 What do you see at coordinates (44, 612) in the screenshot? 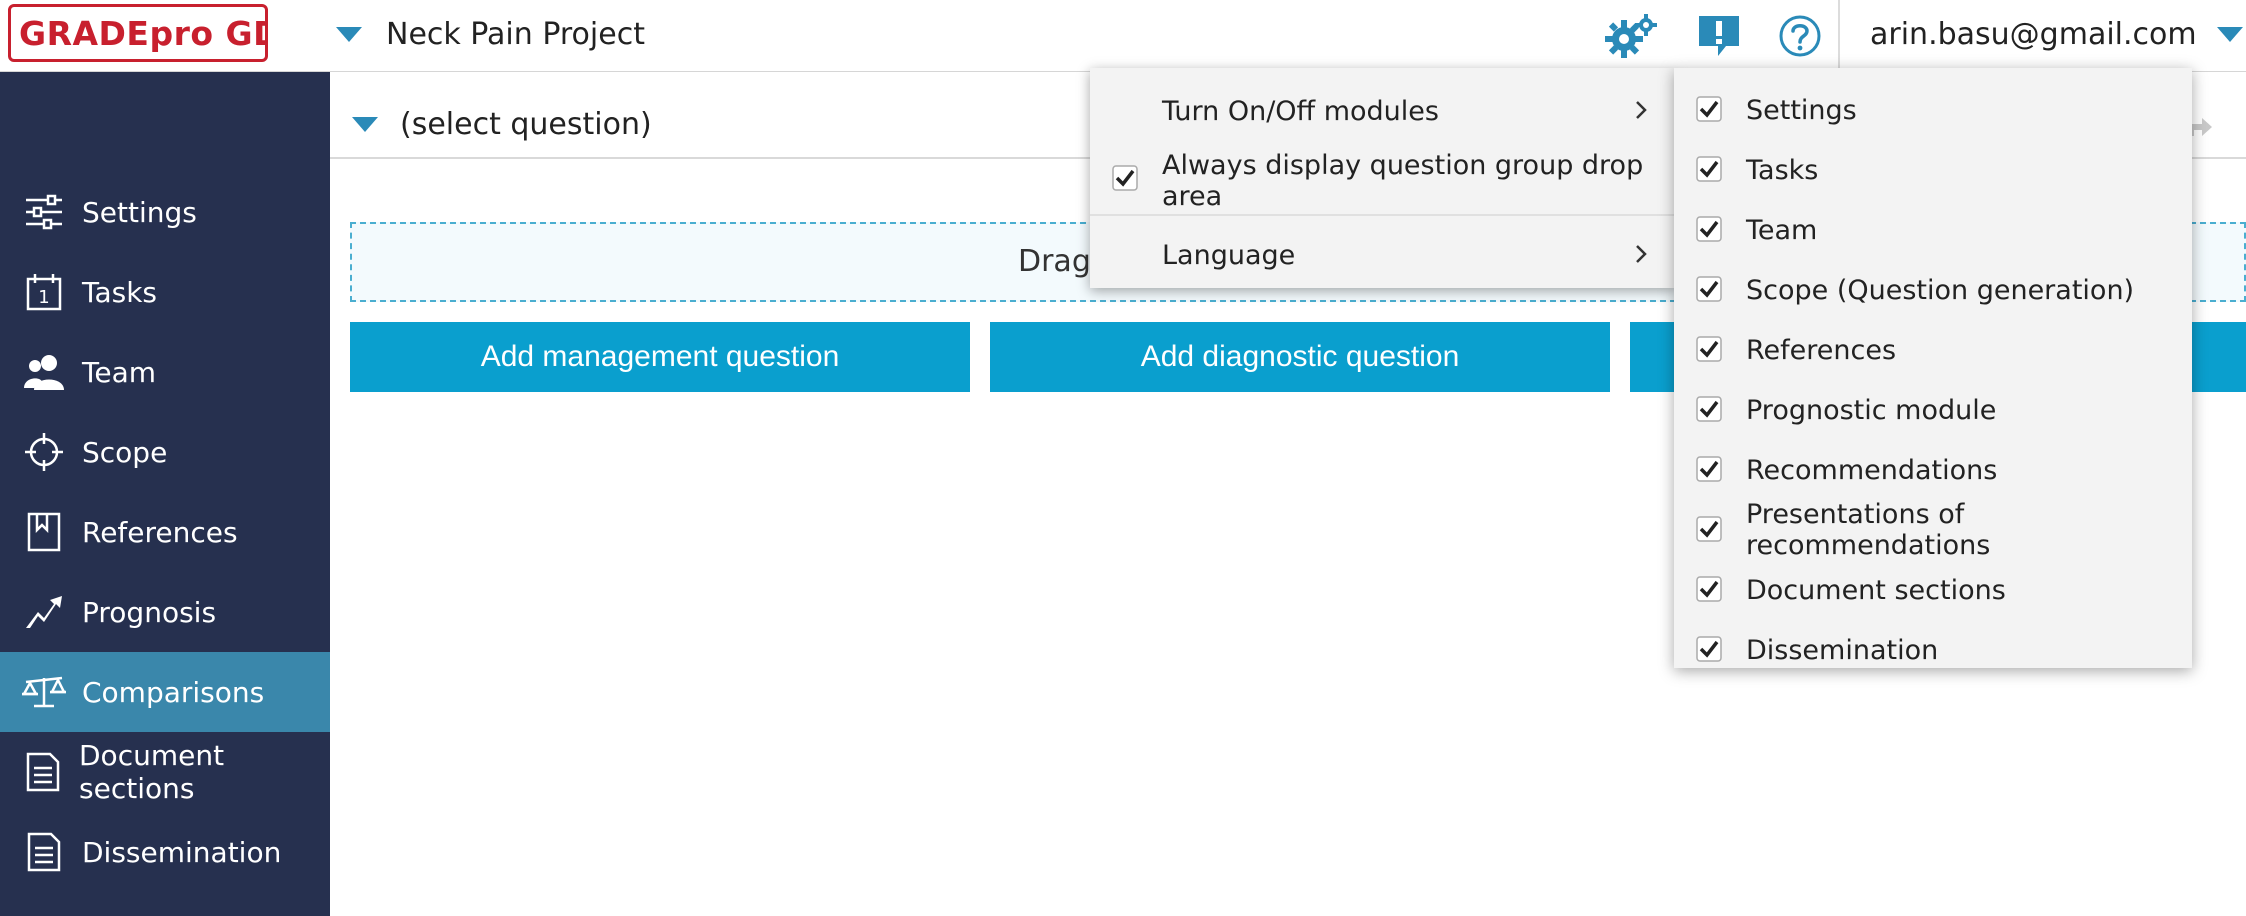
I see `trend-arrow-icon` at bounding box center [44, 612].